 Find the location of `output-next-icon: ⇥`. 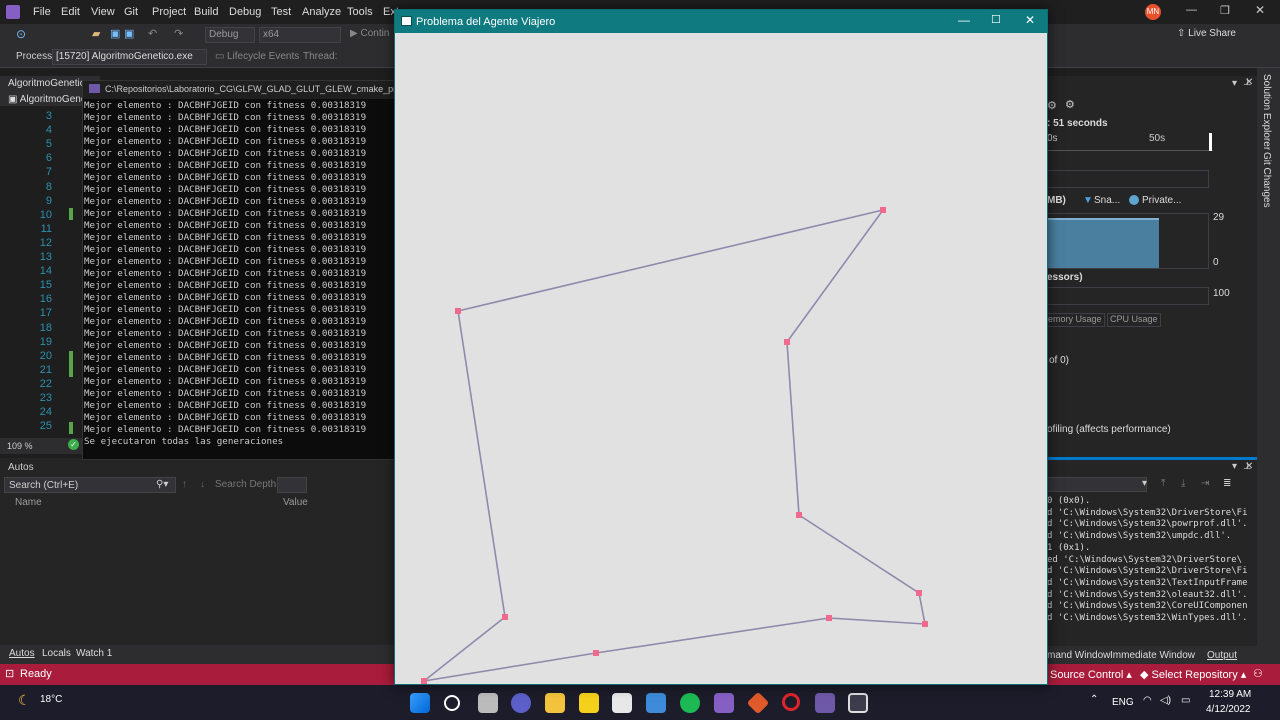

output-next-icon: ⇥ is located at coordinates (1205, 483).